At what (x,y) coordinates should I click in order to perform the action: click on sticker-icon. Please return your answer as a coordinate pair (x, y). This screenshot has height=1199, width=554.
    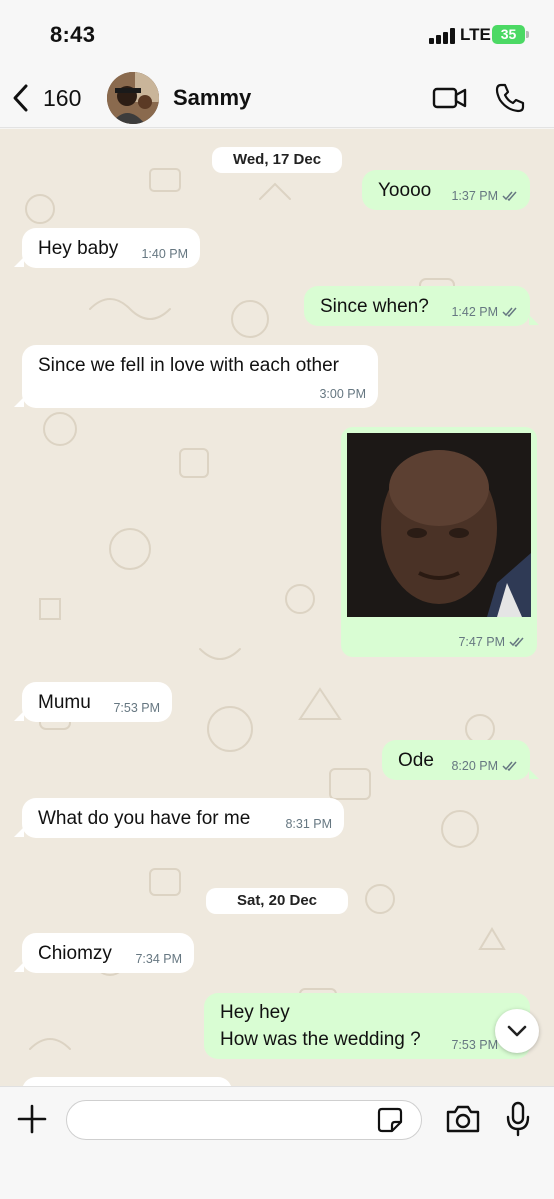
    Looking at the image, I should click on (390, 1120).